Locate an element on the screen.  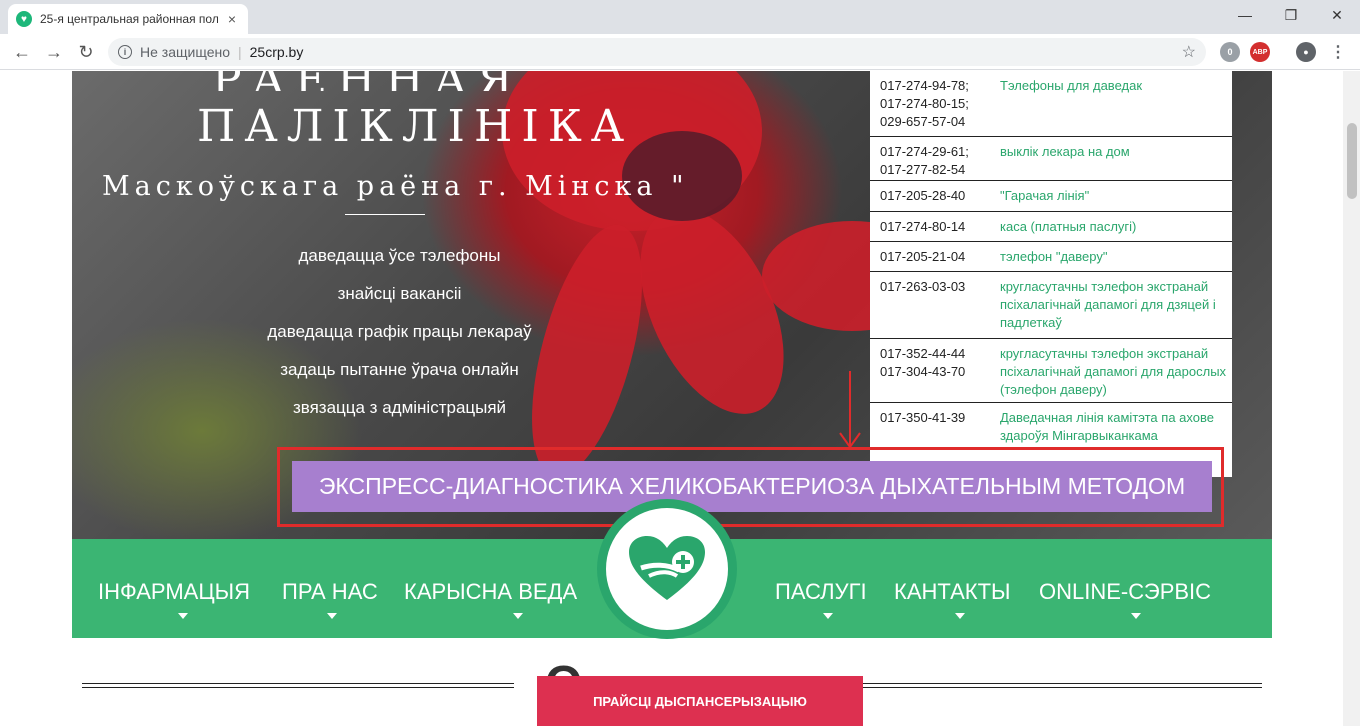
section-divider-left is located at coordinates (298, 685).